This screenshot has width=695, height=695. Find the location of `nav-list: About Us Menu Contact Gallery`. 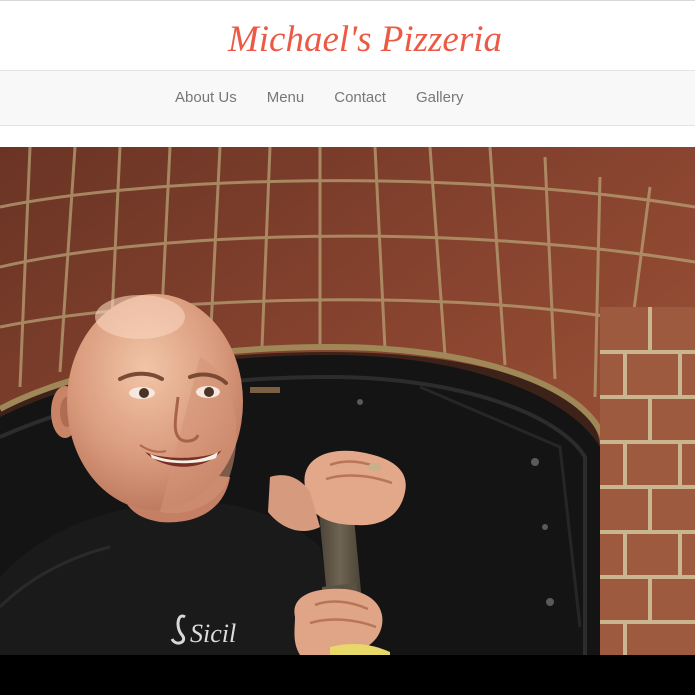

nav-list: About Us Menu Contact Gallery is located at coordinates (319, 98).